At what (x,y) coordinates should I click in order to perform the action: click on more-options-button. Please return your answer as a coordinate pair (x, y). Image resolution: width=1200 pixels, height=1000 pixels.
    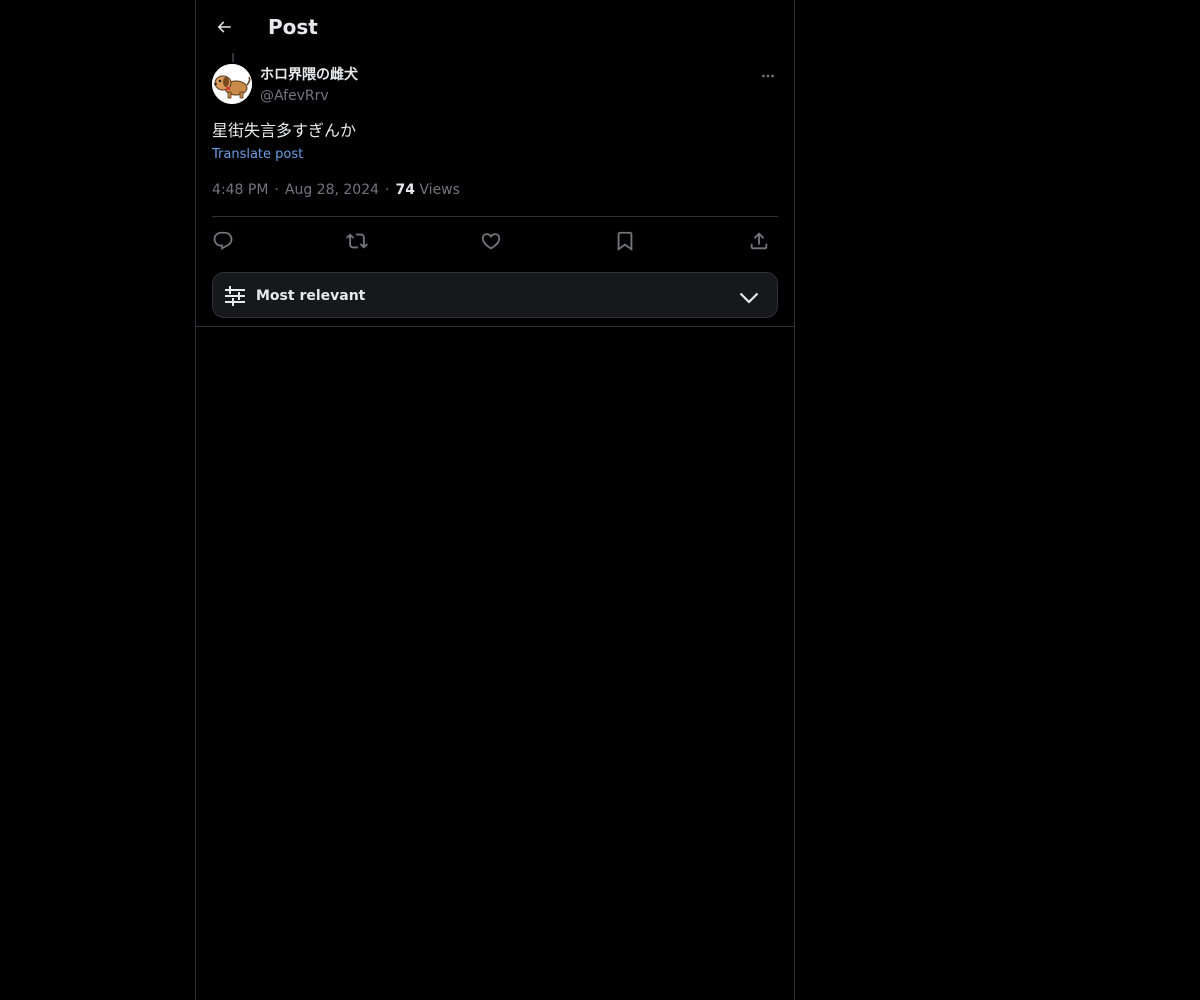
    Looking at the image, I should click on (768, 76).